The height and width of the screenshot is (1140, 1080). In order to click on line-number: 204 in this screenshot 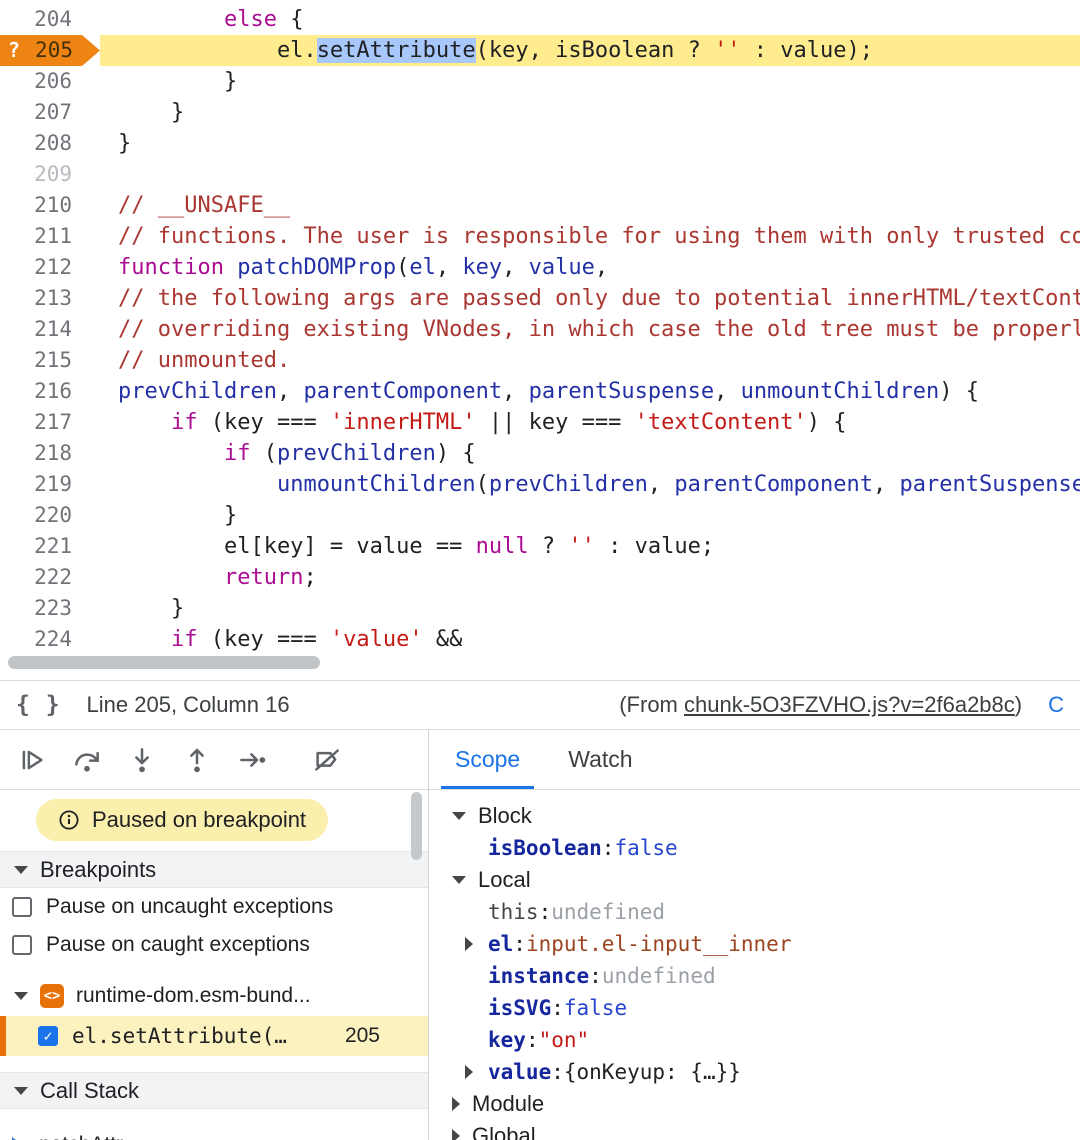, I will do `click(50, 19)`.